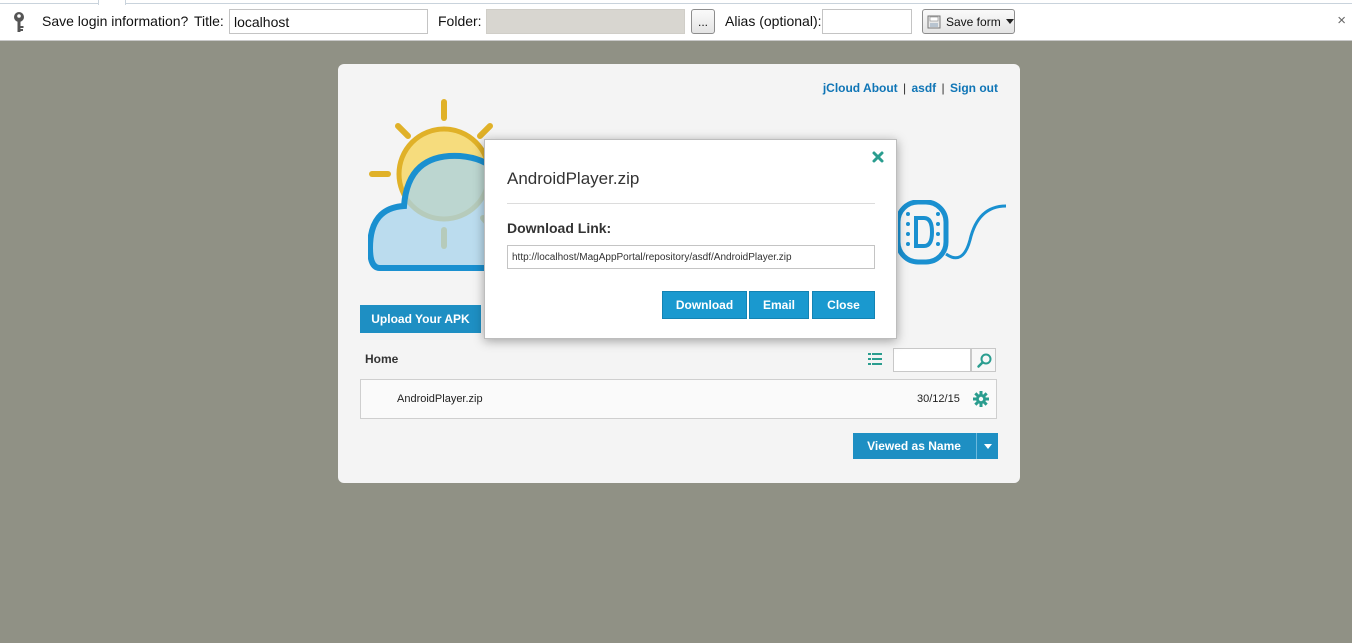 This screenshot has width=1352, height=643. I want to click on dialog-title: AndroidPlayer.zip, so click(573, 178).